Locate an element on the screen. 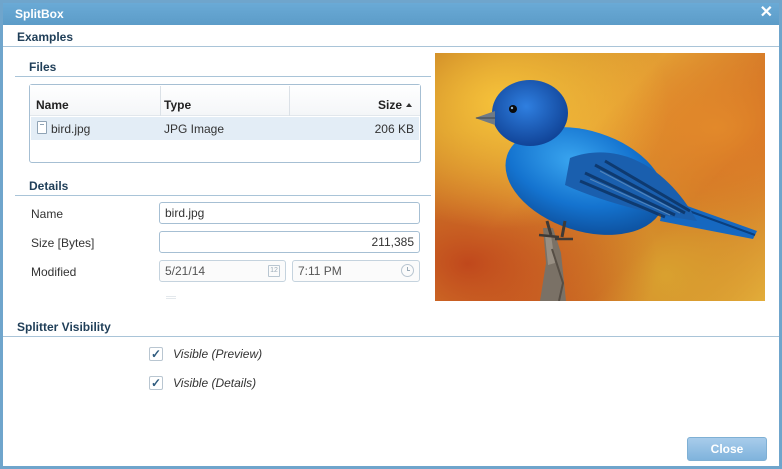  column-header-size-label: Size is located at coordinates (389, 105).